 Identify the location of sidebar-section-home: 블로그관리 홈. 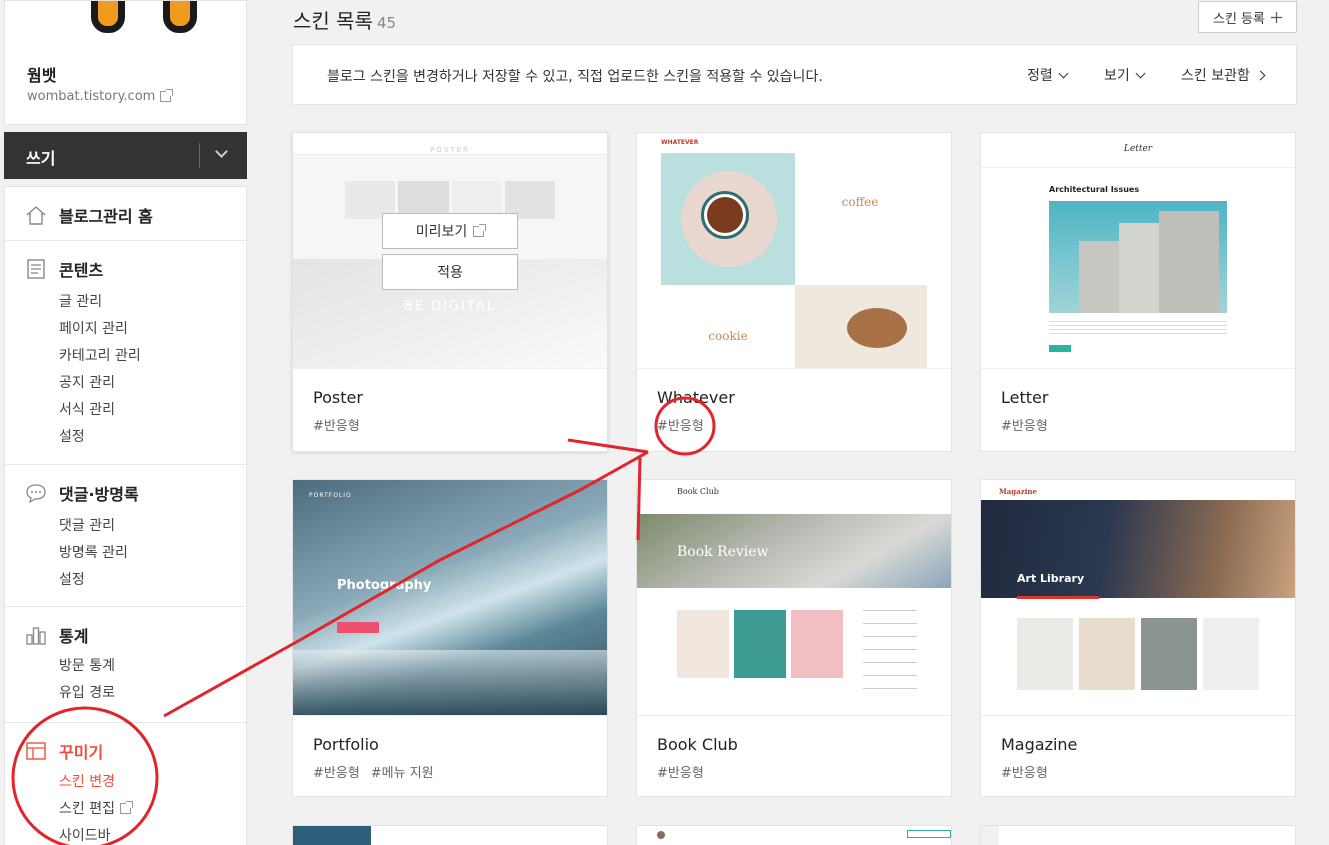
(126, 214).